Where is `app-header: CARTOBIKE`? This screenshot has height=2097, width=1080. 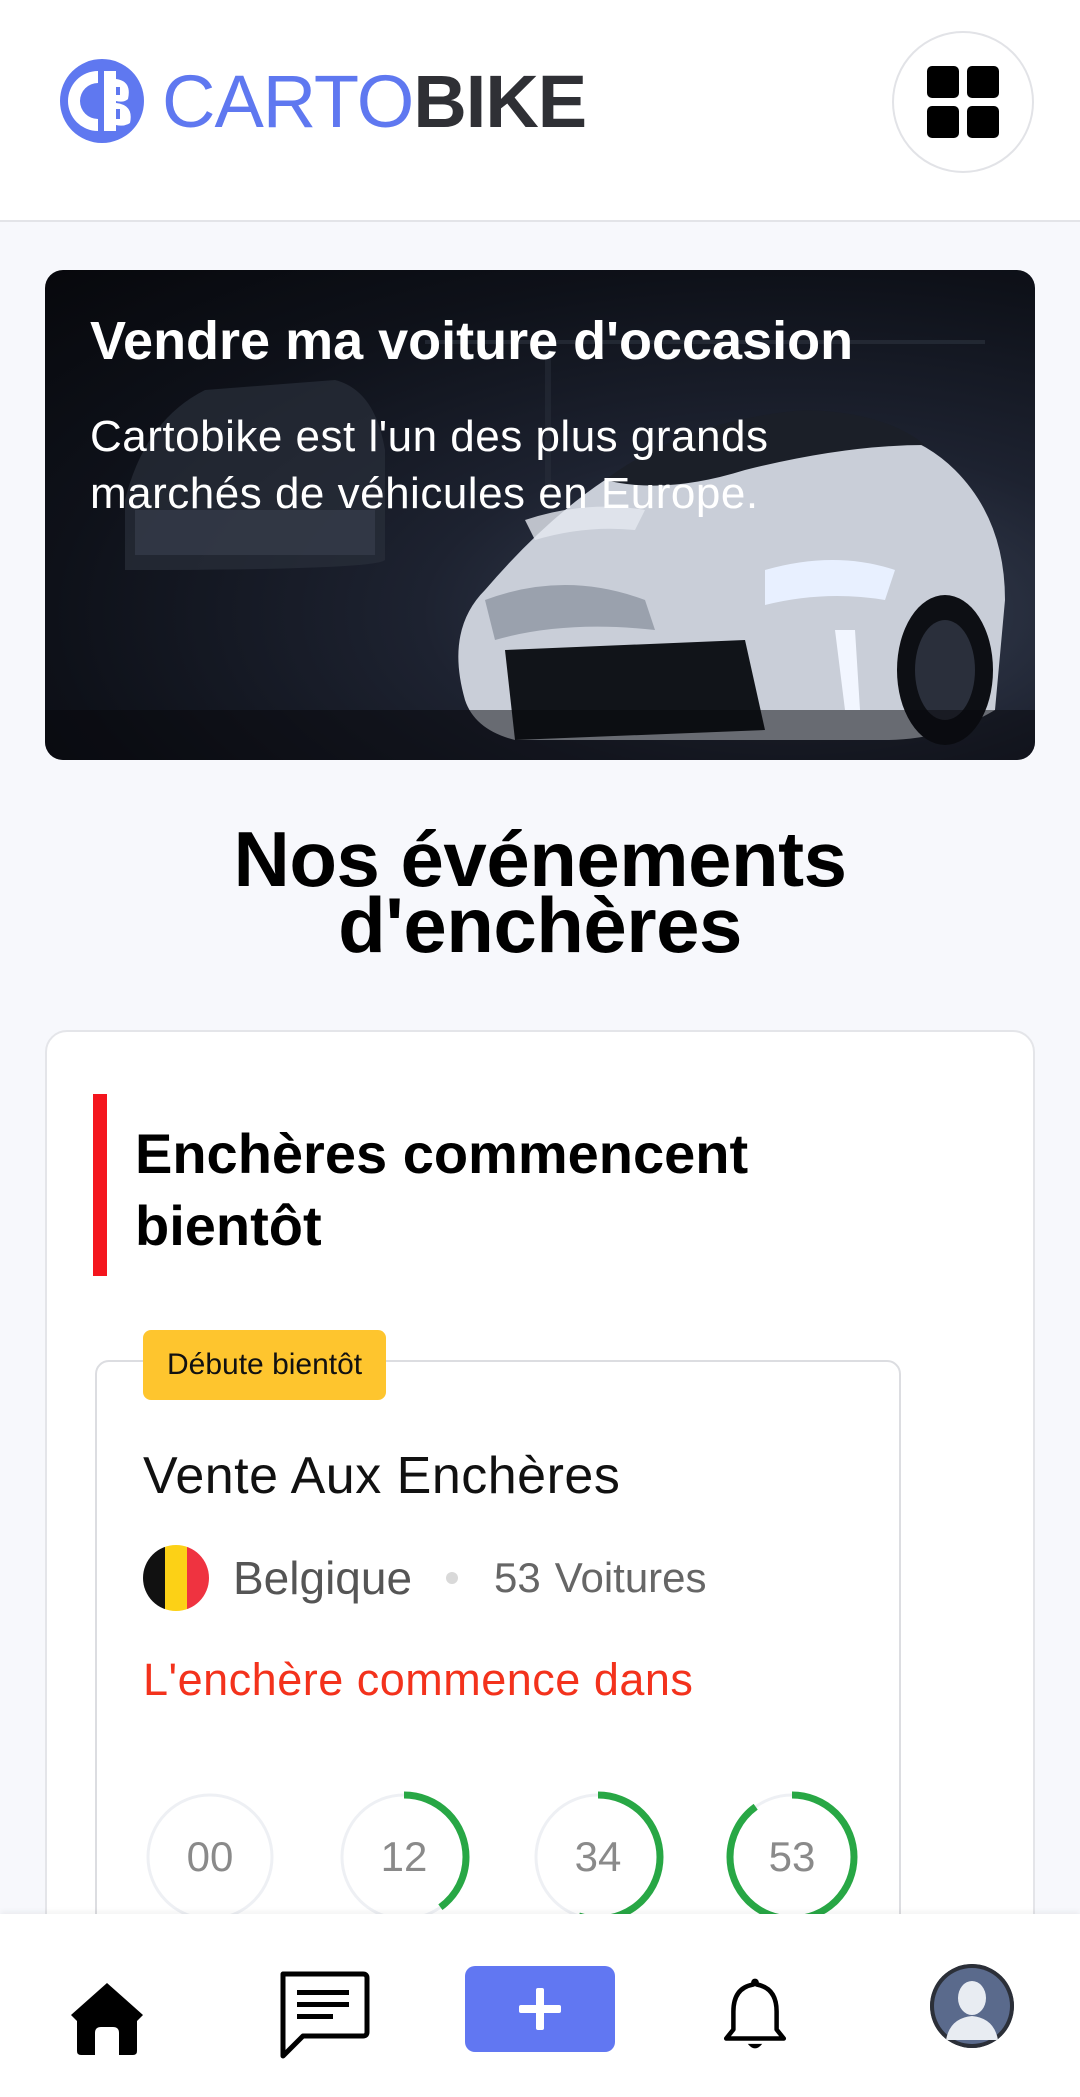
app-header: CARTOBIKE is located at coordinates (540, 111).